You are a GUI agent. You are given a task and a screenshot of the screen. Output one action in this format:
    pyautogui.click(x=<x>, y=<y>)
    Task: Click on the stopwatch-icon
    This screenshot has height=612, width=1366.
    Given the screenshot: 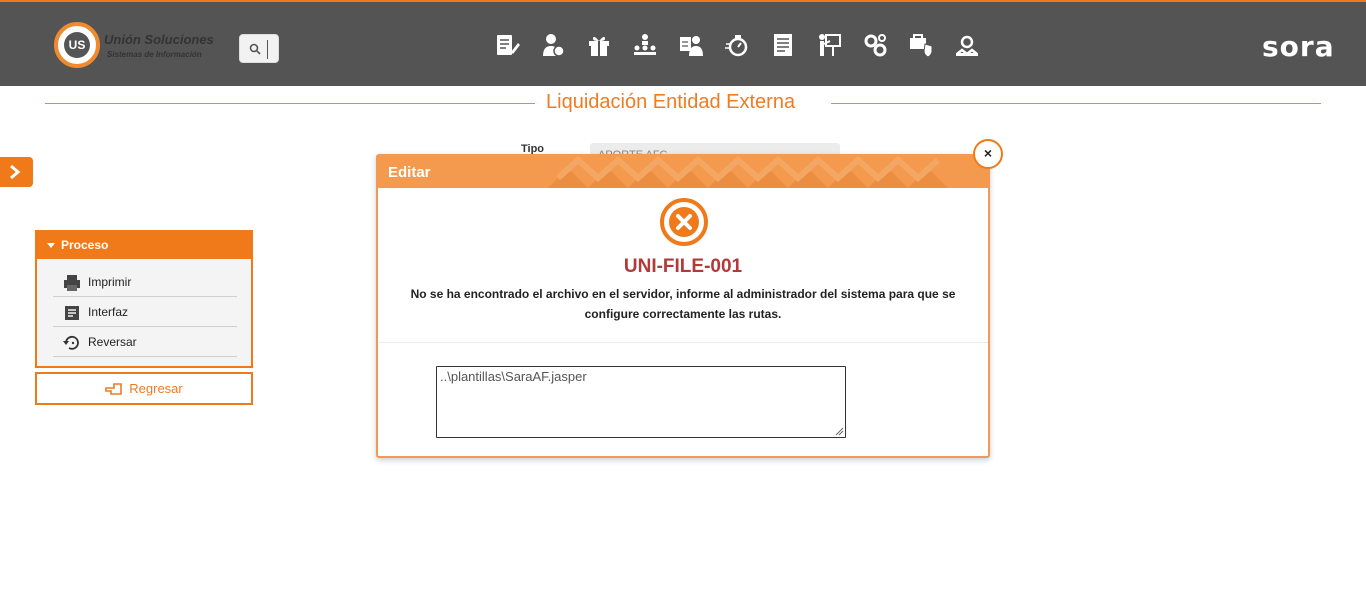 What is the action you would take?
    pyautogui.click(x=737, y=45)
    